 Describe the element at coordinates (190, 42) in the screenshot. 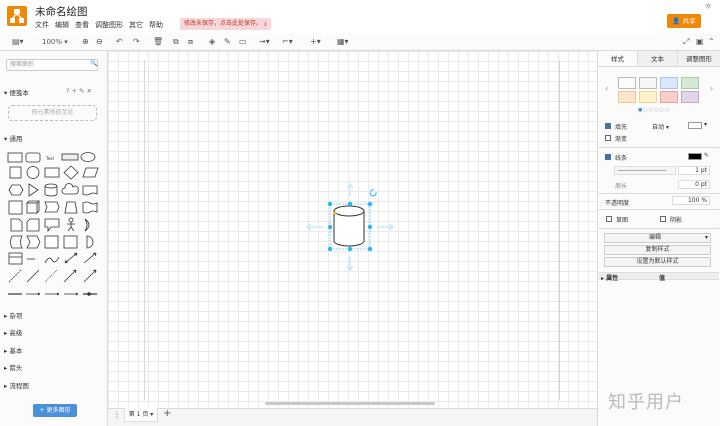

I see `to-back-icon: ⧈` at that location.